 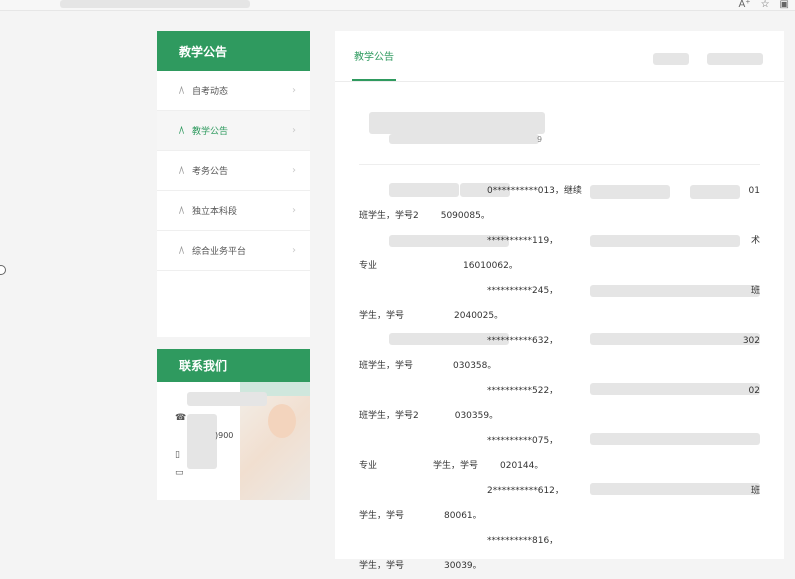 What do you see at coordinates (559, 56) in the screenshot?
I see `main-tabs: 教学公告` at bounding box center [559, 56].